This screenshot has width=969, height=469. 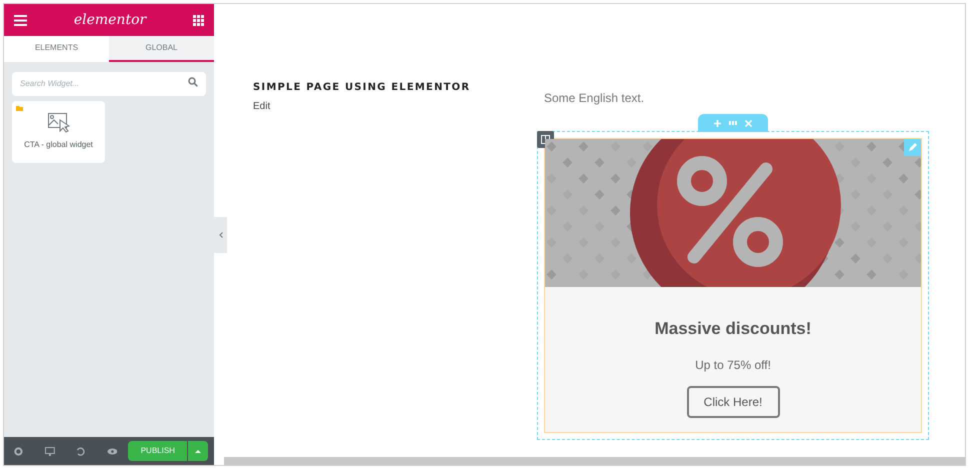 I want to click on chevron-left-icon, so click(x=220, y=235).